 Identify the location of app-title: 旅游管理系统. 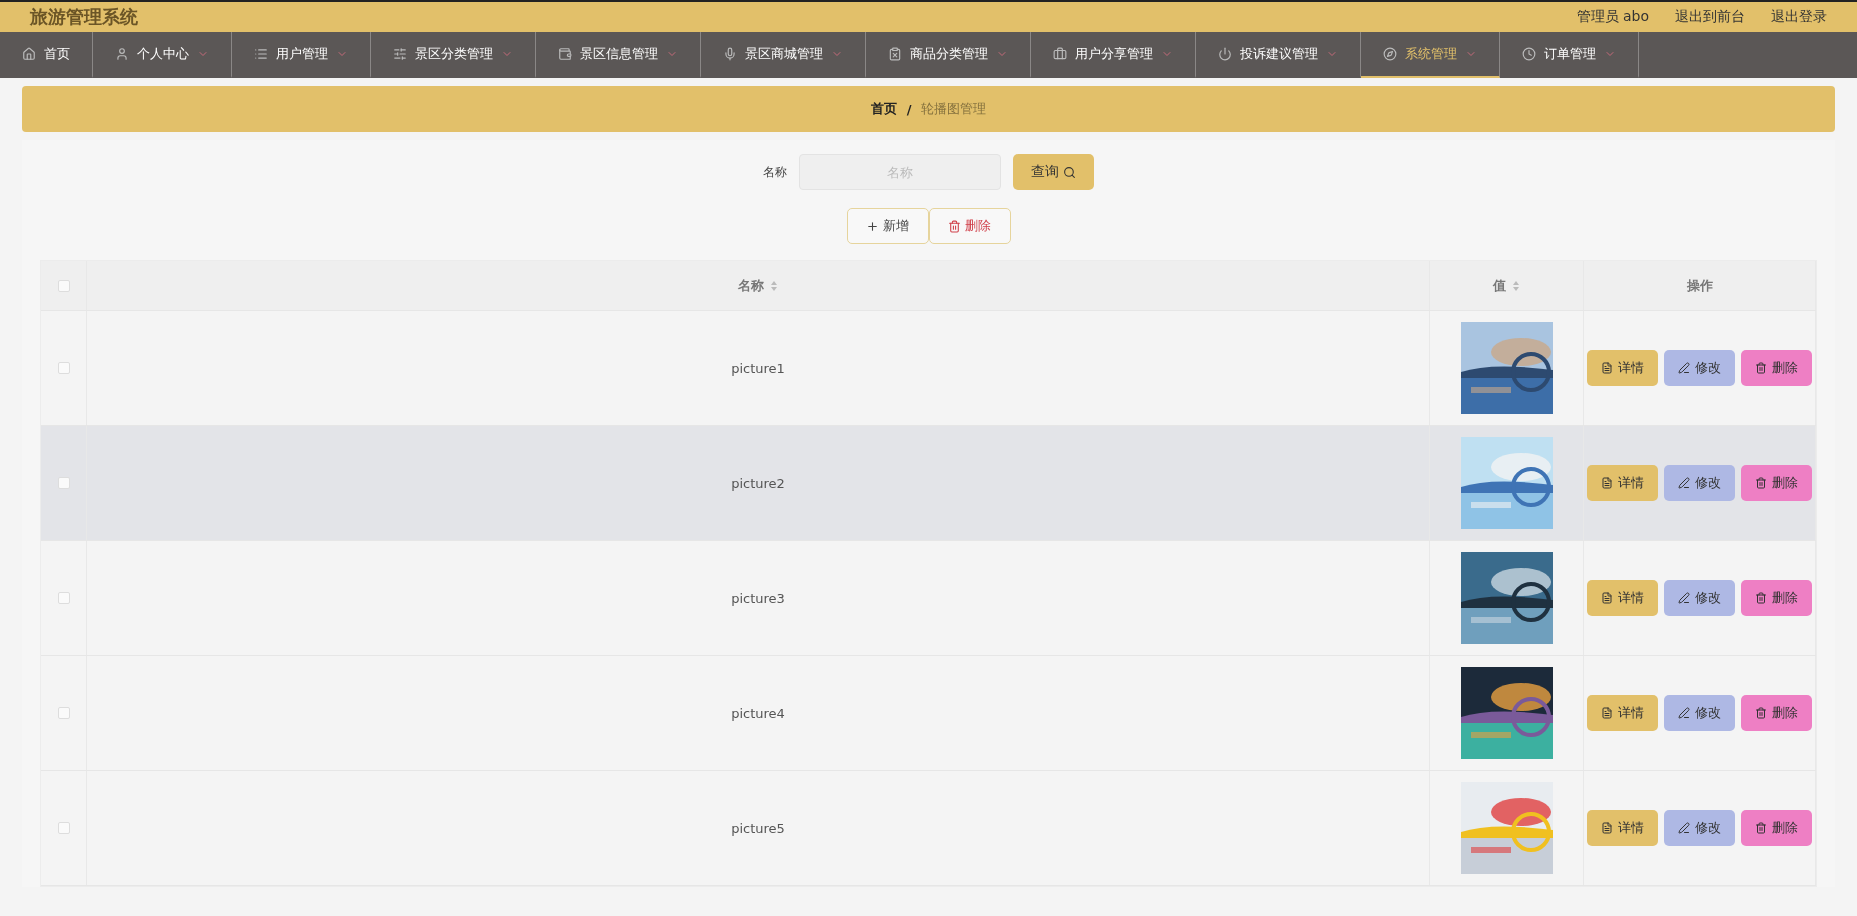
(84, 17).